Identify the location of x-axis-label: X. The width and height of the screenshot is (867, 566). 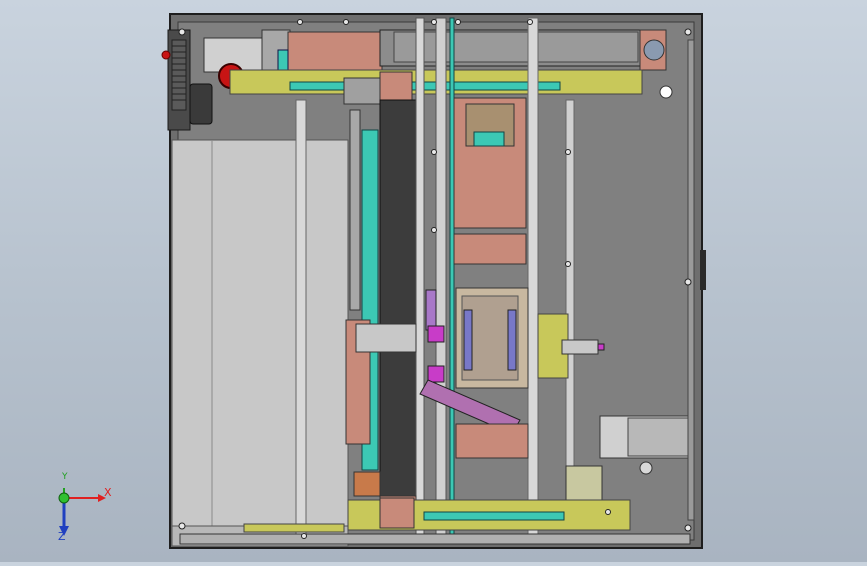
(108, 492).